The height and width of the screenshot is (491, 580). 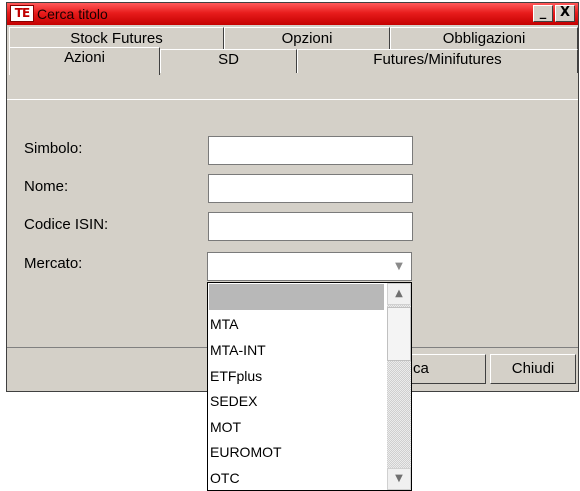 I want to click on dropdown-option: OTC, so click(x=296, y=477).